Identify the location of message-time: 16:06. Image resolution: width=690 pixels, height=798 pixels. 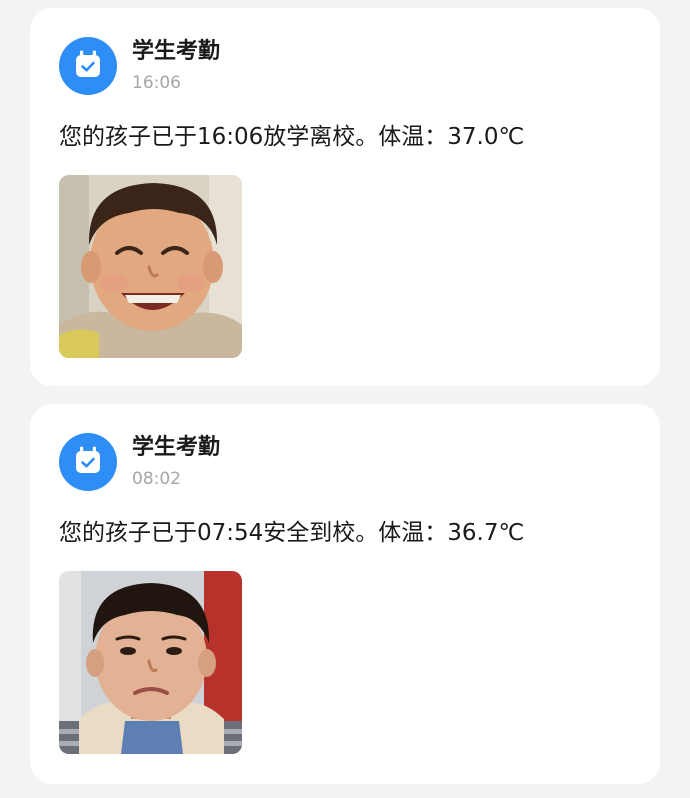
(156, 83).